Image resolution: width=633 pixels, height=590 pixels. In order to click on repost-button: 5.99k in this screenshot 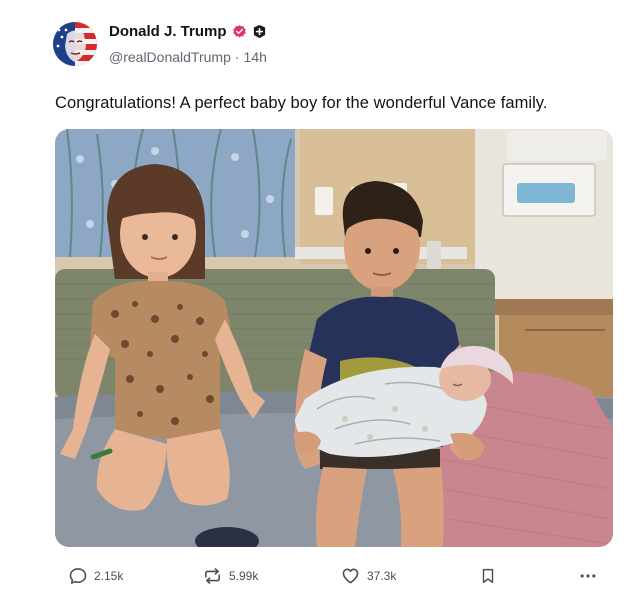, I will do `click(230, 576)`.